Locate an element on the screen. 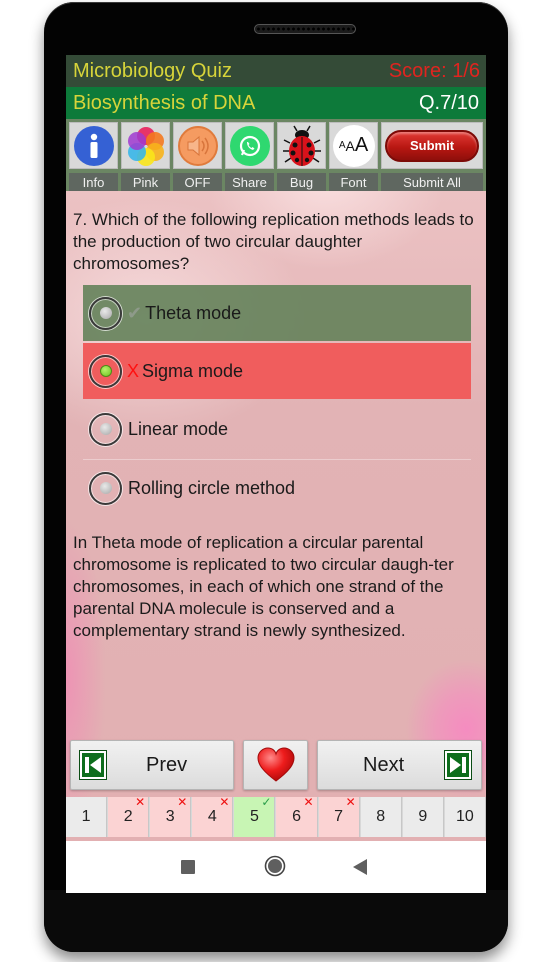  share-icon-box is located at coordinates (249, 145).